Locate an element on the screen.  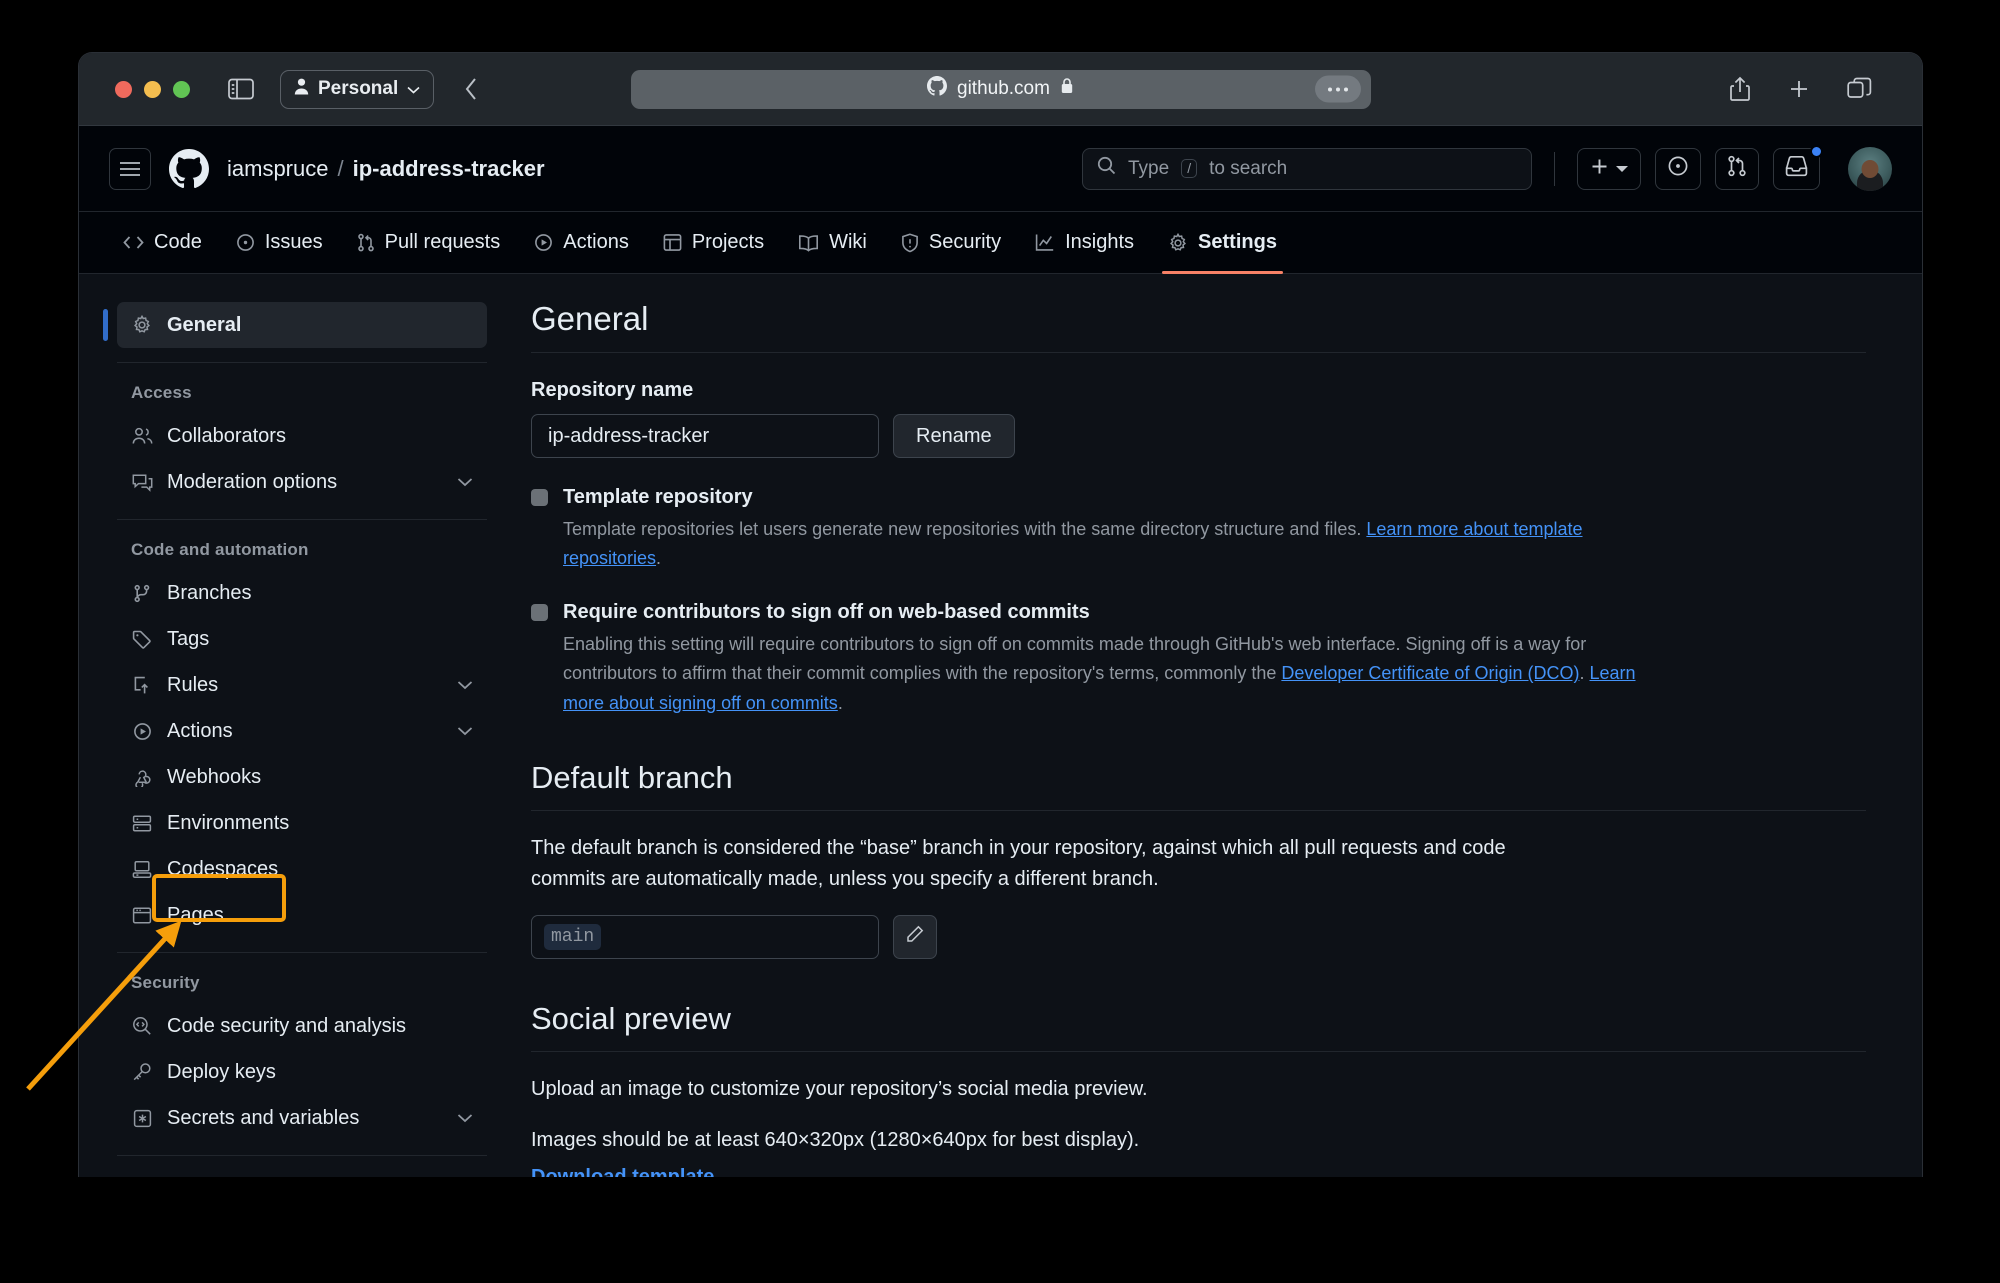
sidebar-item-label: Code security and analysis is located at coordinates (287, 1025).